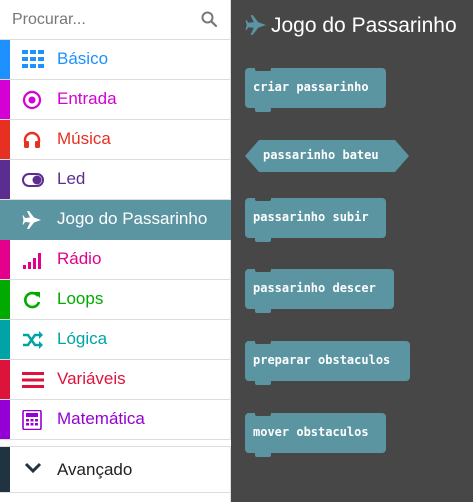 The height and width of the screenshot is (502, 473). I want to click on category-label: Básico, so click(83, 58).